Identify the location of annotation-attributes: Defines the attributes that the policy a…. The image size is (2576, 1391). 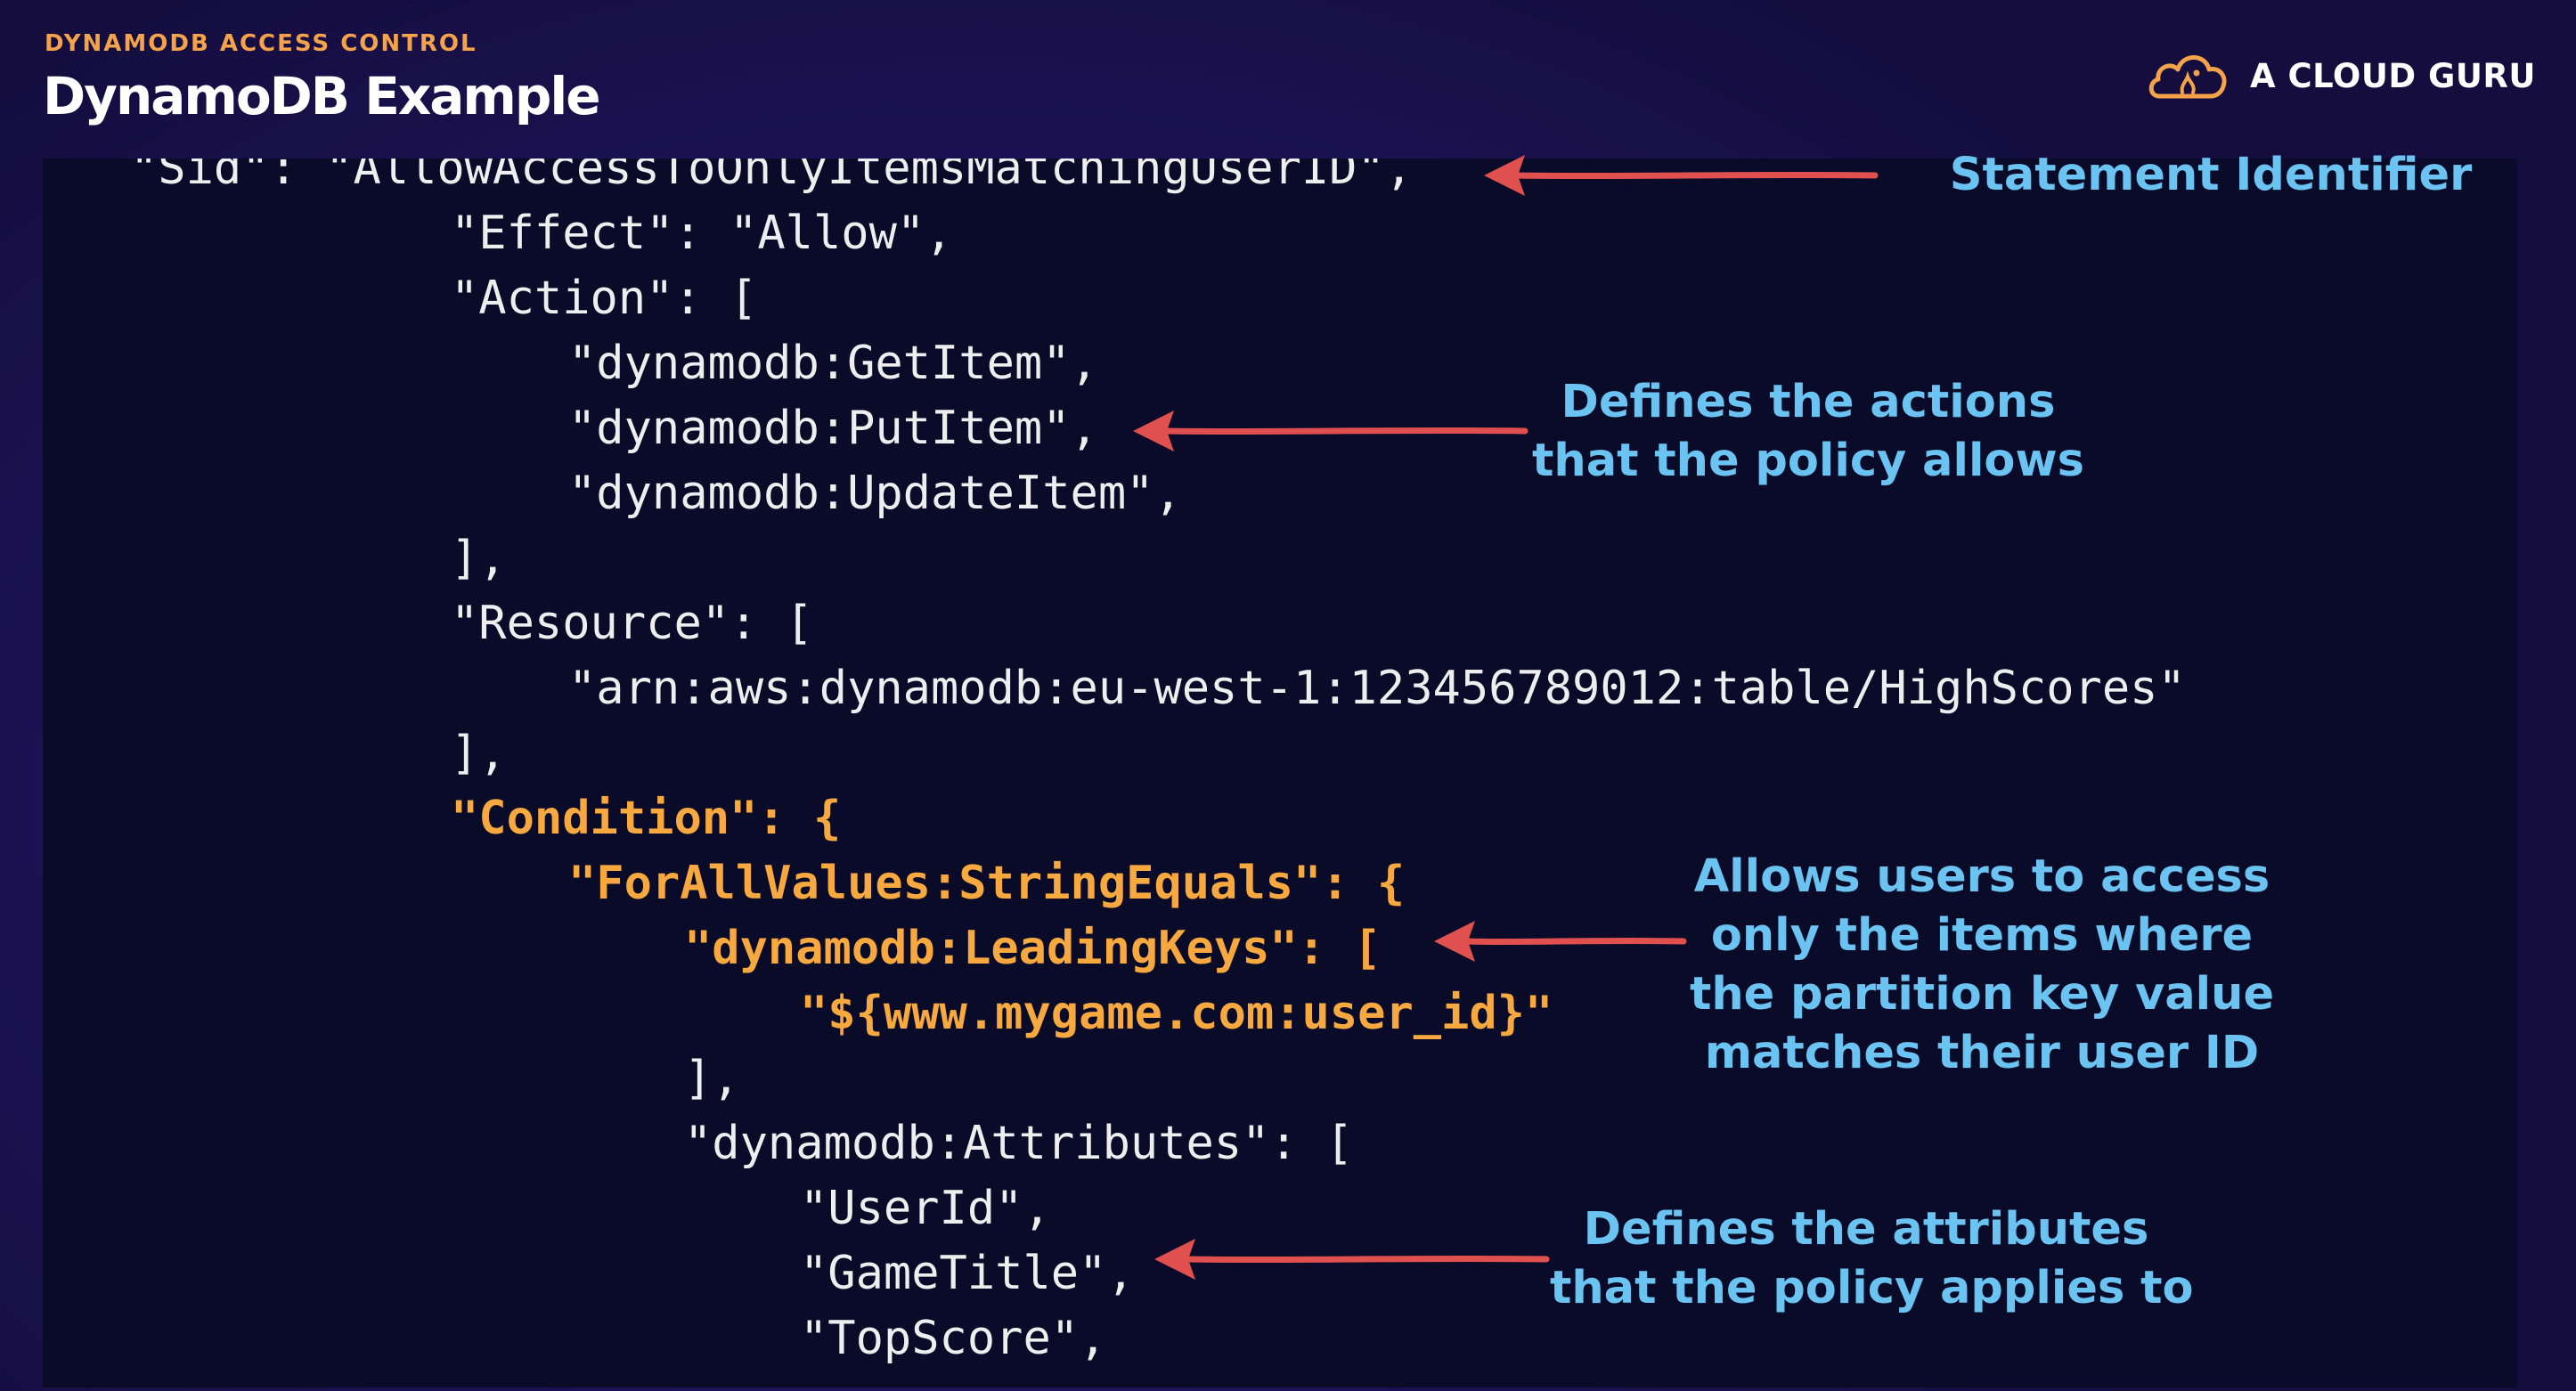
(1872, 1259).